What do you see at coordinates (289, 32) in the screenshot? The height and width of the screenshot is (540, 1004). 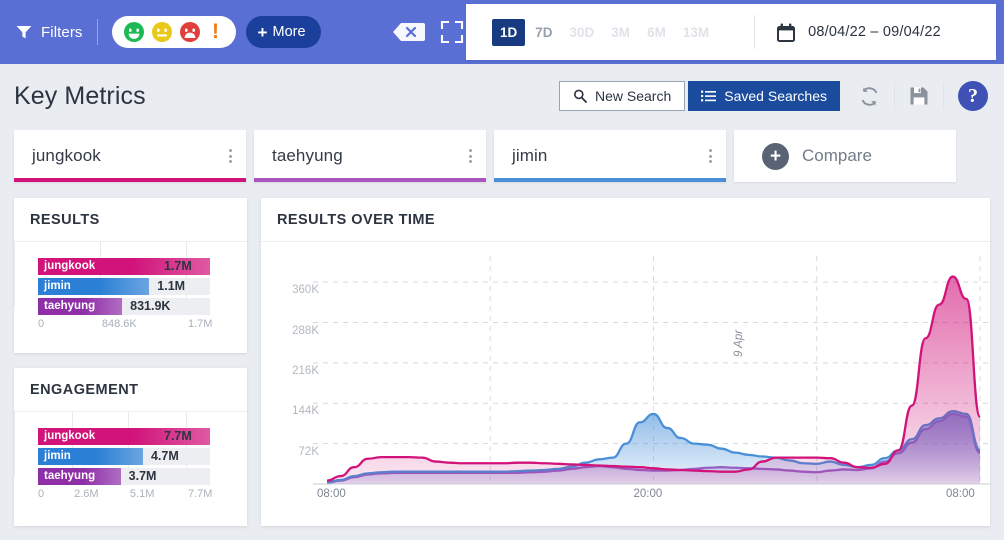 I see `more-label: More` at bounding box center [289, 32].